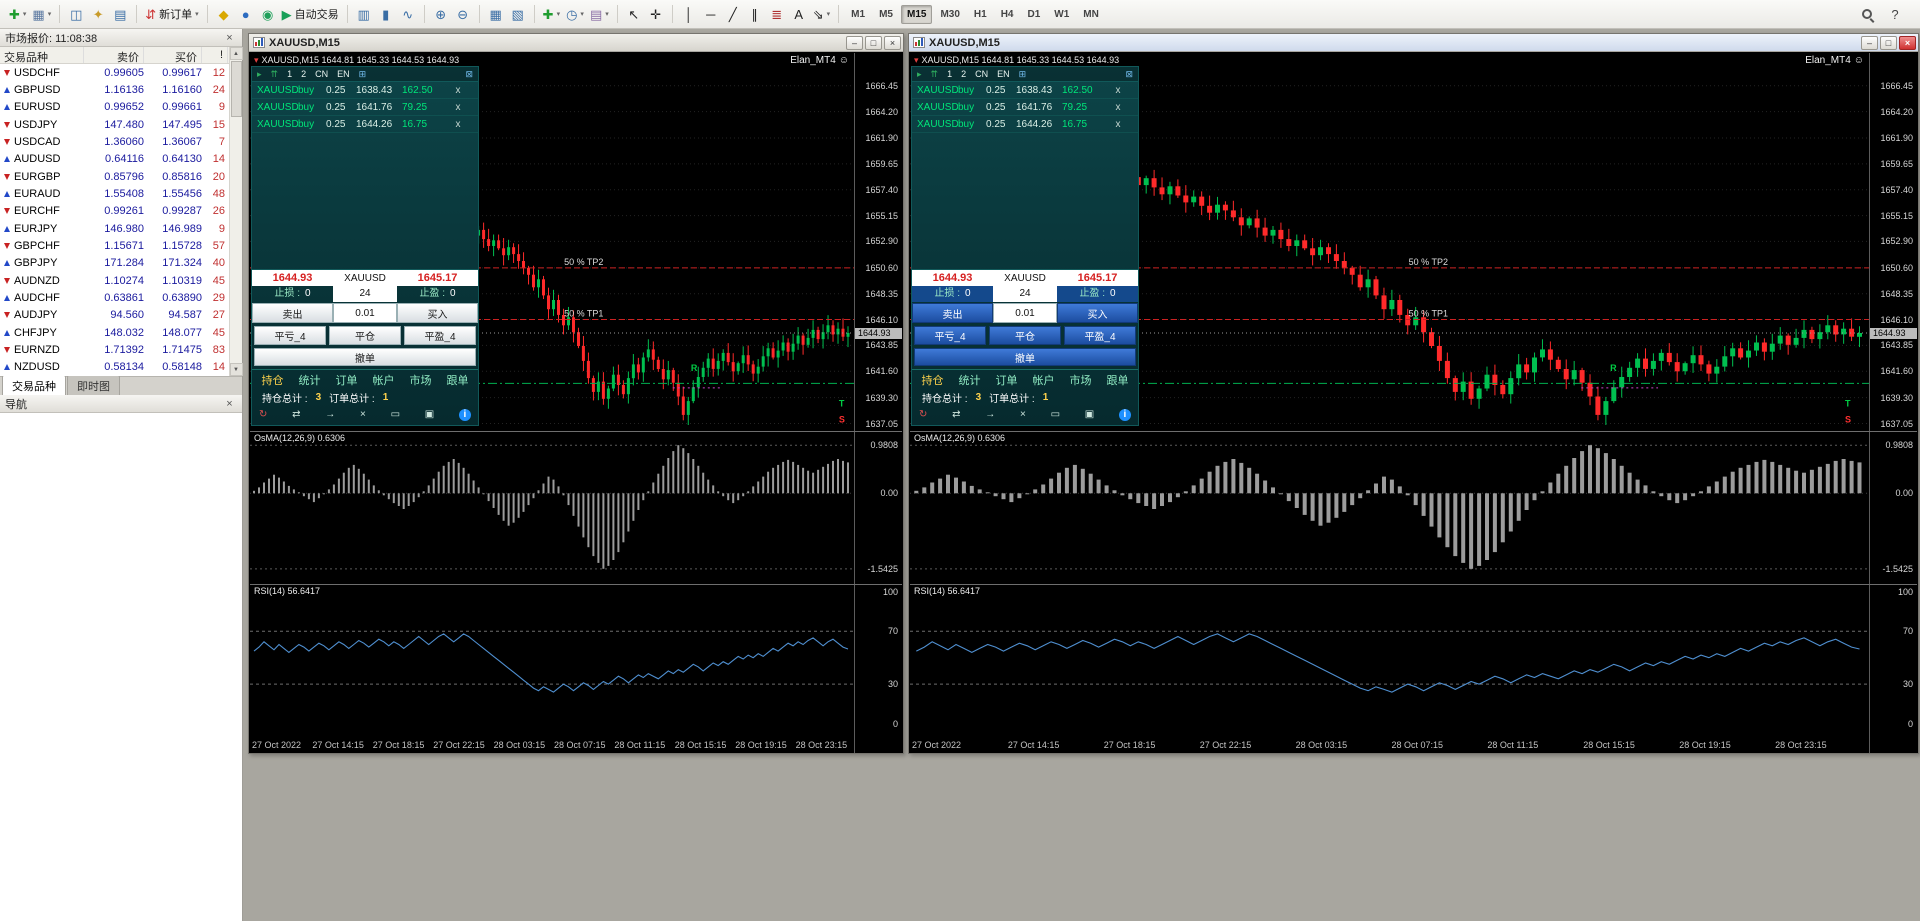 Image resolution: width=1920 pixels, height=921 pixels. Describe the element at coordinates (1044, 380) in the screenshot. I see `ea-tab-4: 帐户` at that location.